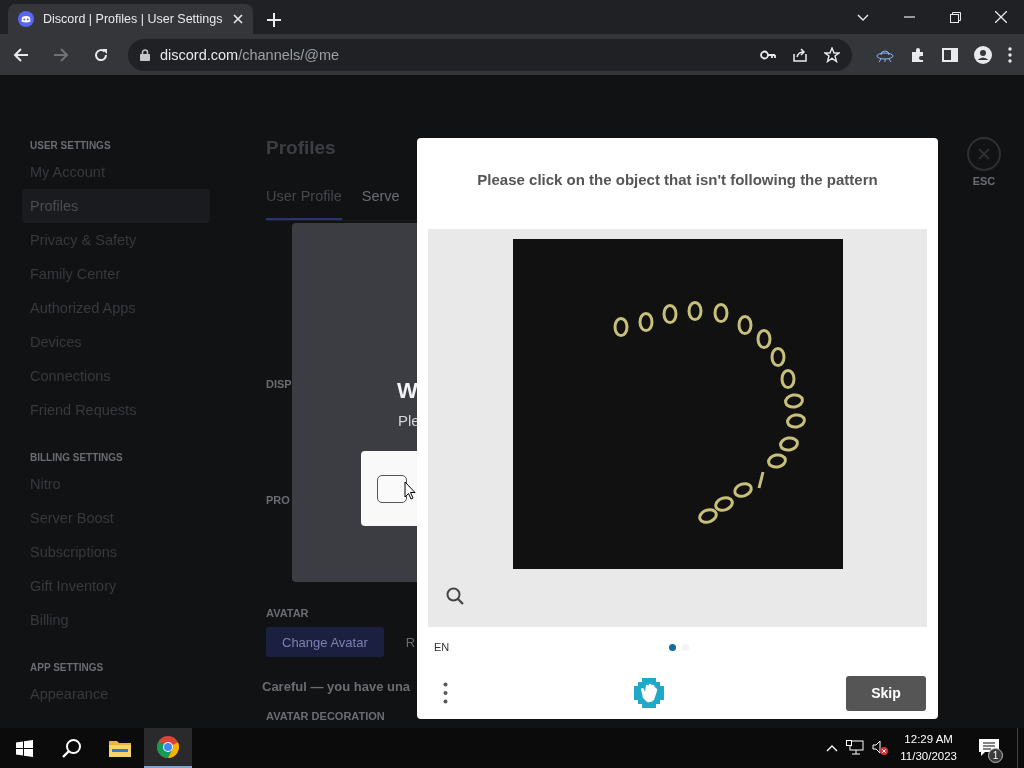  What do you see at coordinates (24, 748) in the screenshot?
I see `windows-logo-icon` at bounding box center [24, 748].